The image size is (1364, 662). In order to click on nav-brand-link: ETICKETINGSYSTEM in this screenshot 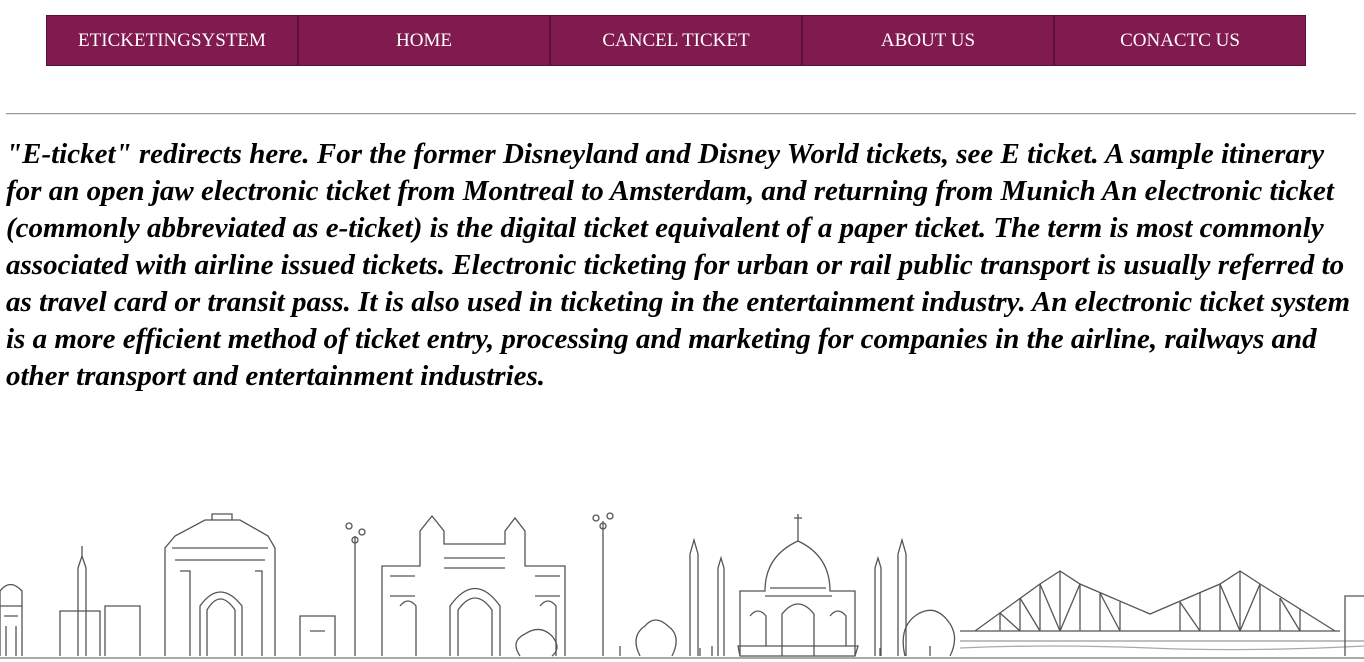, I will do `click(172, 40)`.